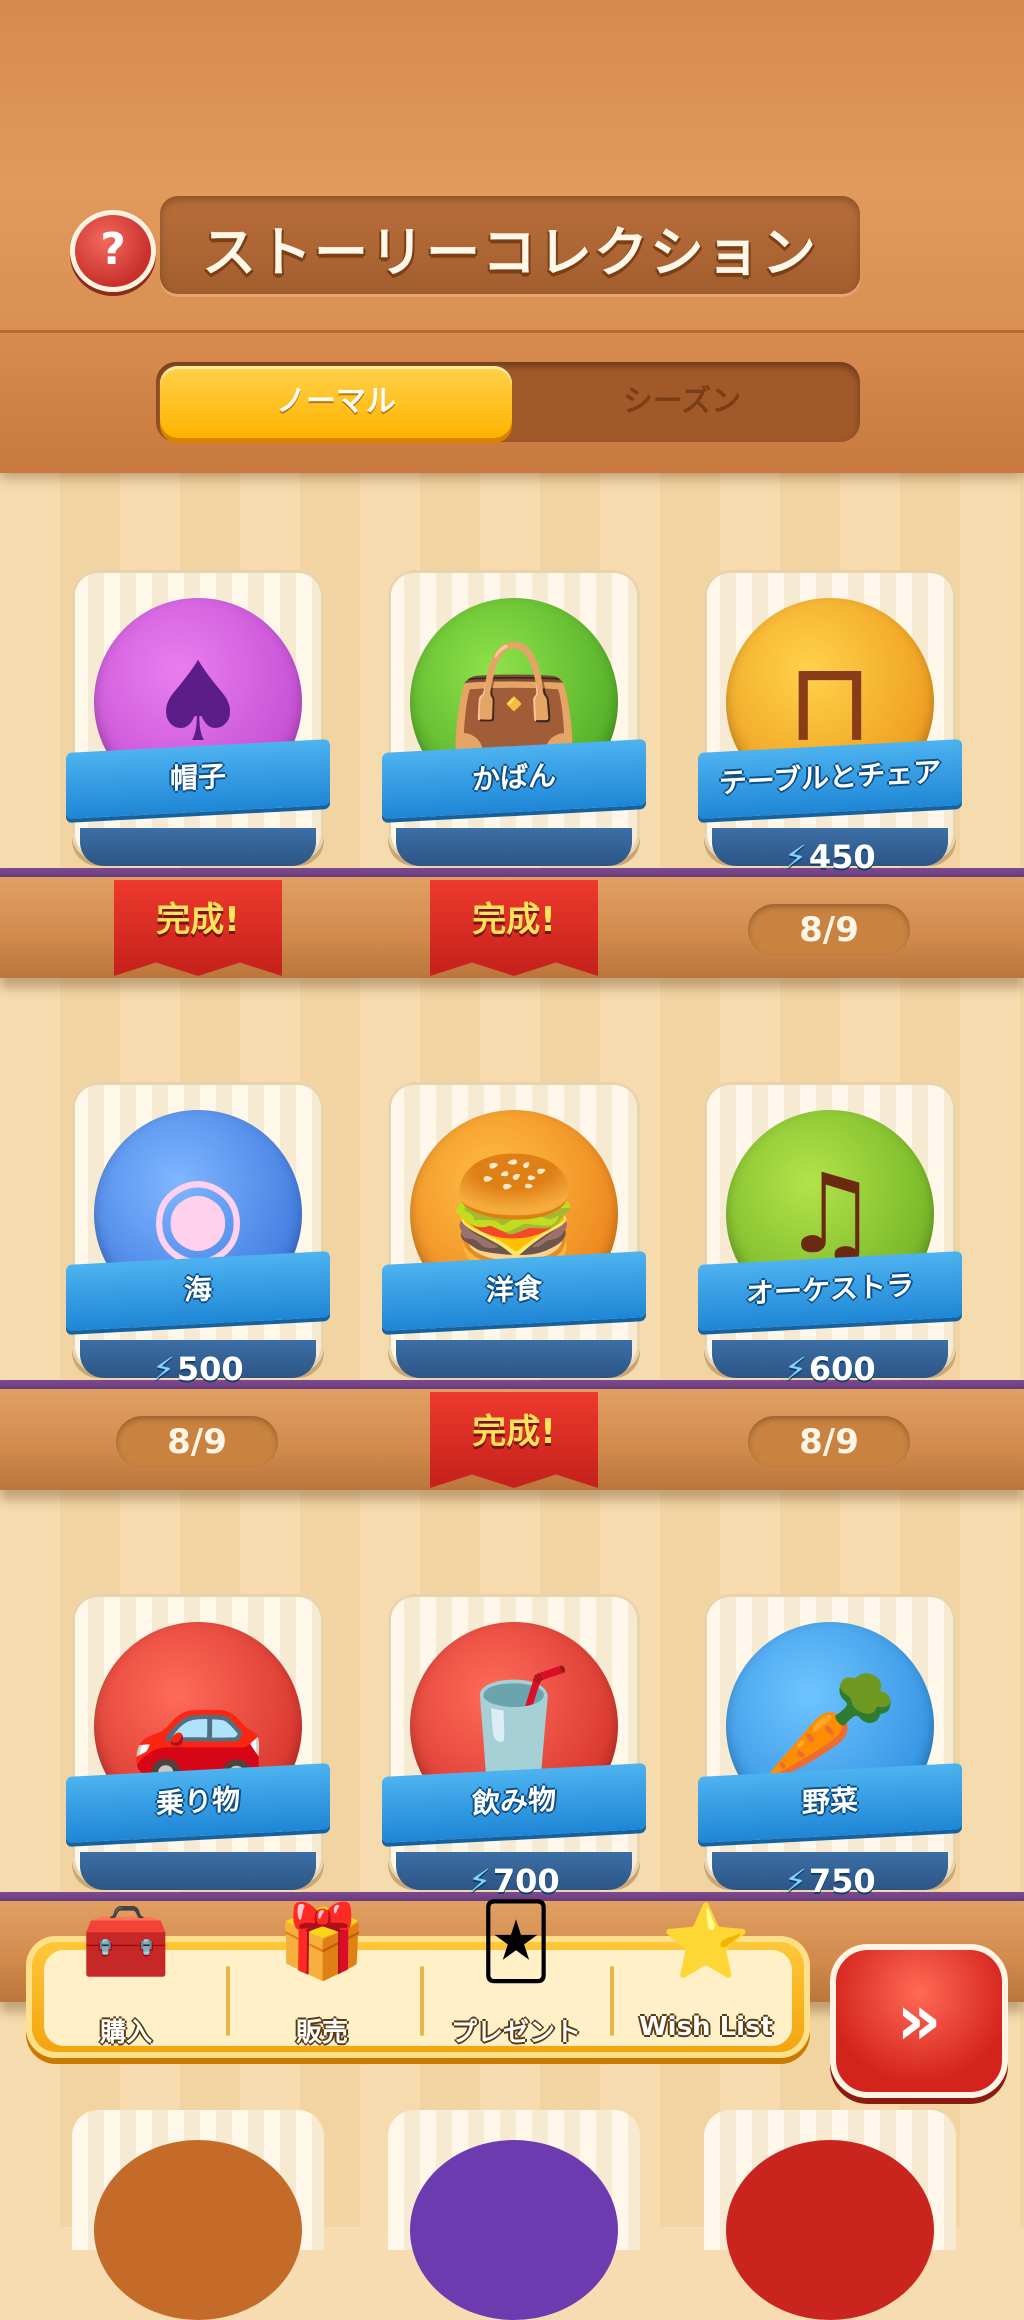 The height and width of the screenshot is (2320, 1024). I want to click on collection-card-western-food: 🍔 洋食, so click(514, 1232).